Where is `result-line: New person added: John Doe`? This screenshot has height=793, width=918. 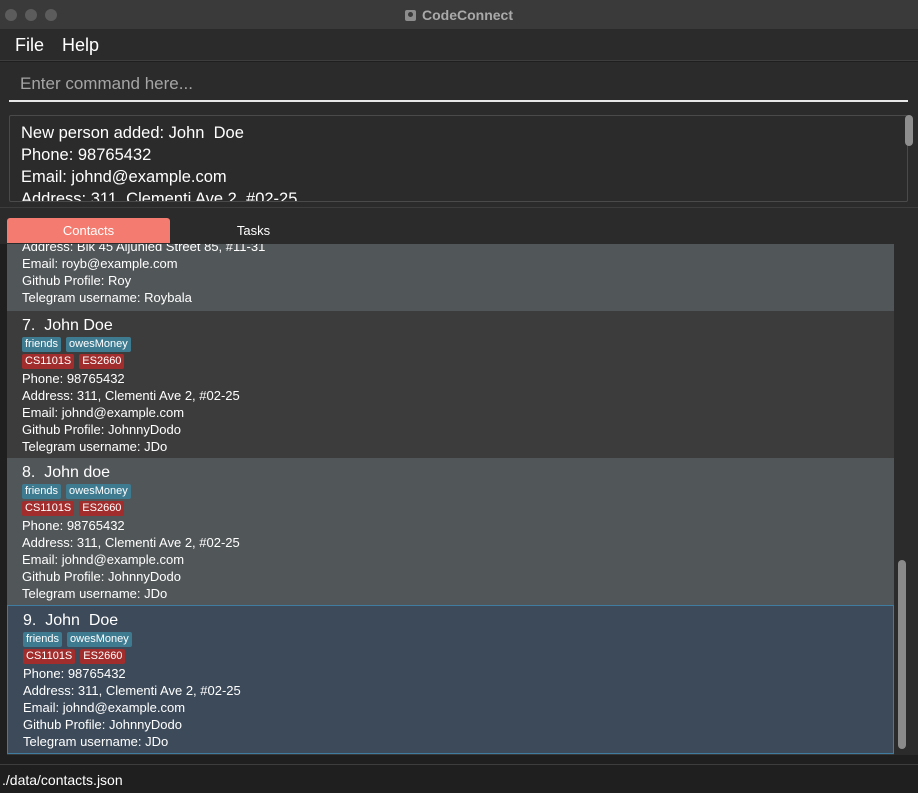
result-line: New person added: John Doe is located at coordinates (132, 133).